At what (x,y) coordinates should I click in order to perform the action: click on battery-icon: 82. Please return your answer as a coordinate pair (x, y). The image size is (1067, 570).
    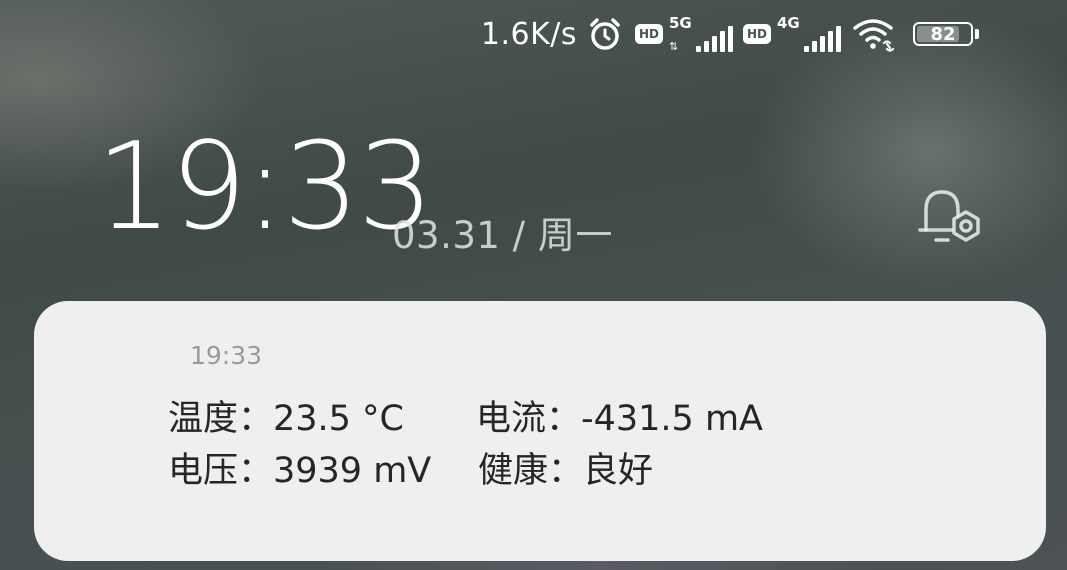
    Looking at the image, I should click on (946, 34).